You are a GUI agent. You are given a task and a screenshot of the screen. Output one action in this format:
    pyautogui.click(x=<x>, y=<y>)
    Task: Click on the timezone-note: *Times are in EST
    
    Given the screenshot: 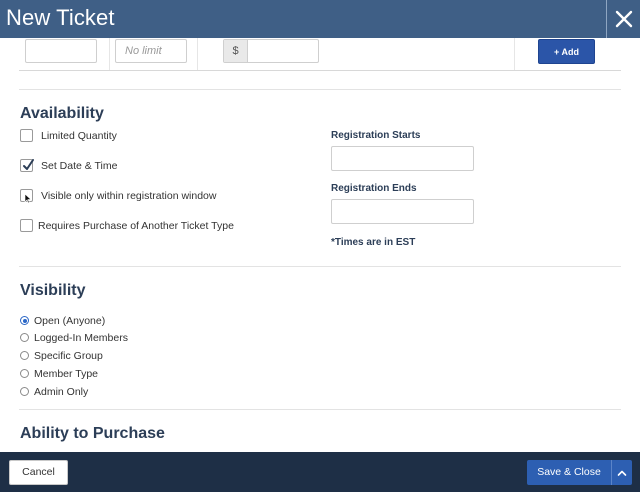 What is the action you would take?
    pyautogui.click(x=373, y=242)
    